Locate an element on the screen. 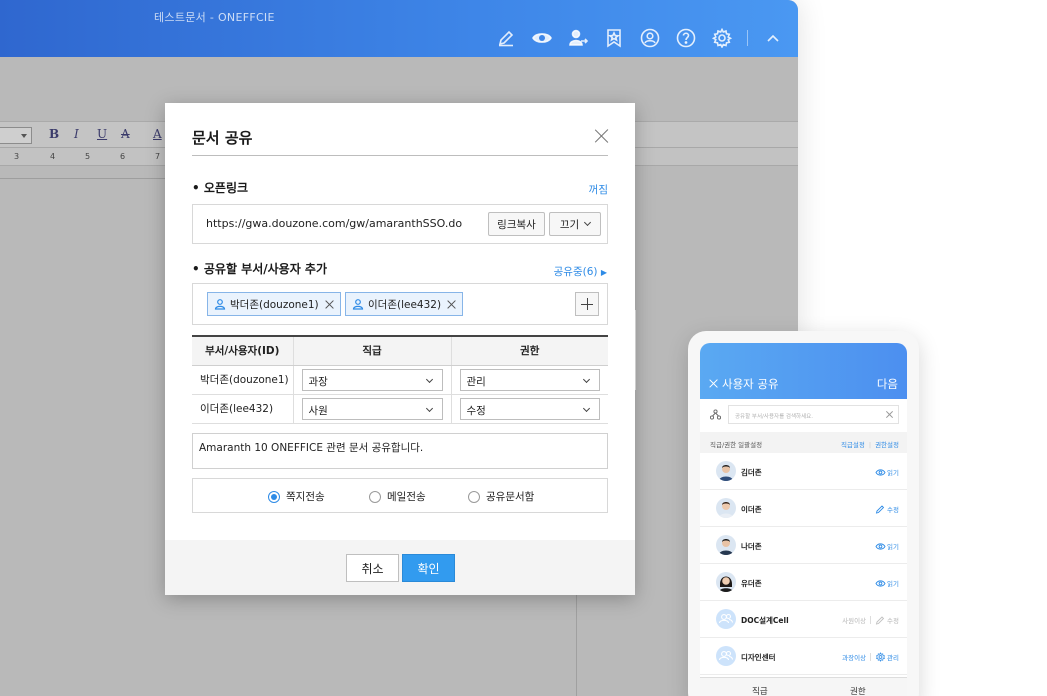  eye-icon is located at coordinates (880, 472).